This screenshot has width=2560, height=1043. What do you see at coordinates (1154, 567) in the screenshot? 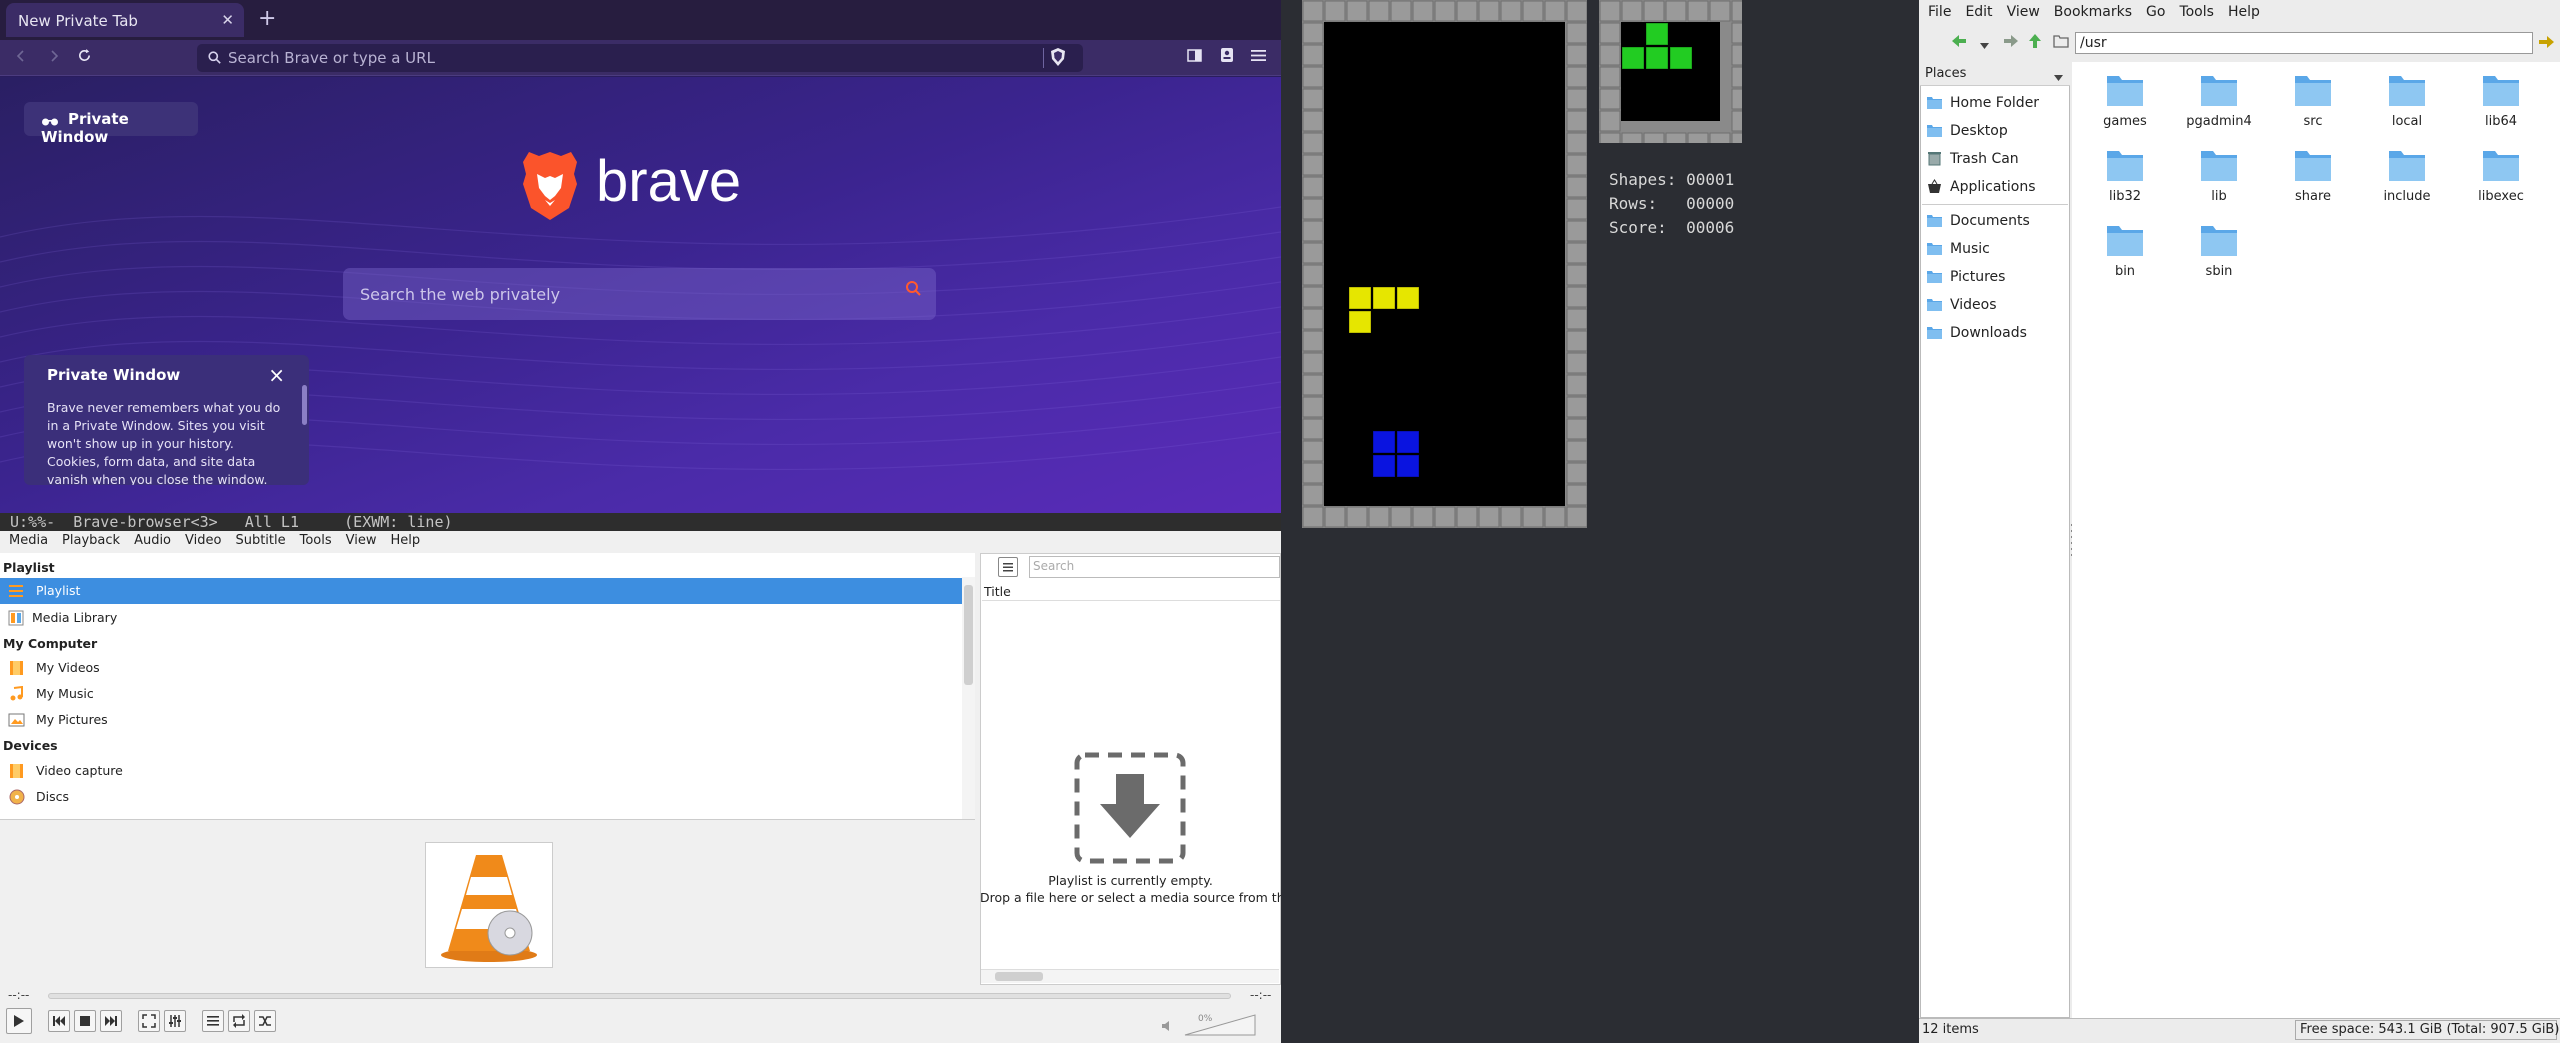
I see `playlist-search-input: Search` at bounding box center [1154, 567].